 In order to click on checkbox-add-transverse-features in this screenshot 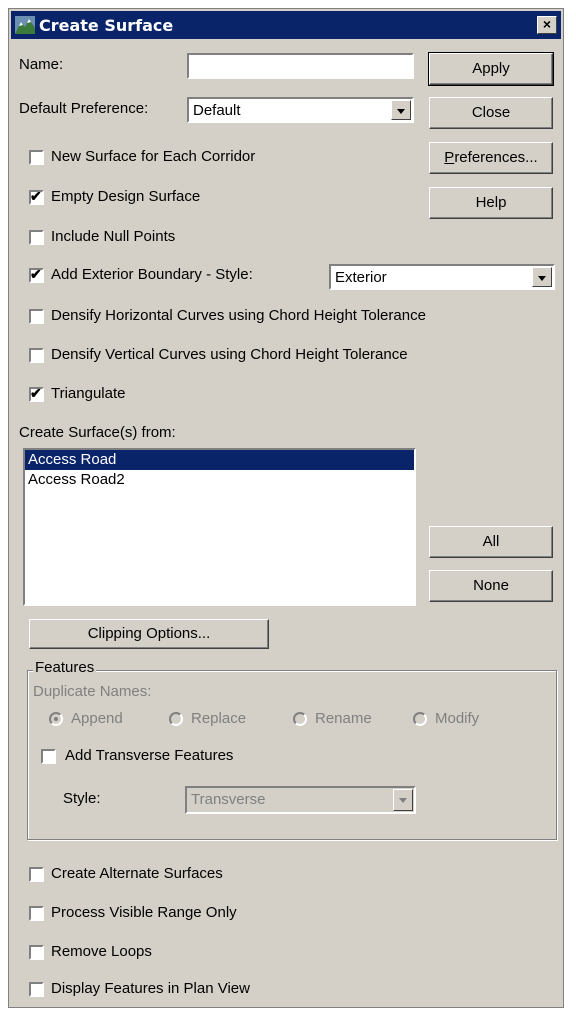, I will do `click(48, 756)`.